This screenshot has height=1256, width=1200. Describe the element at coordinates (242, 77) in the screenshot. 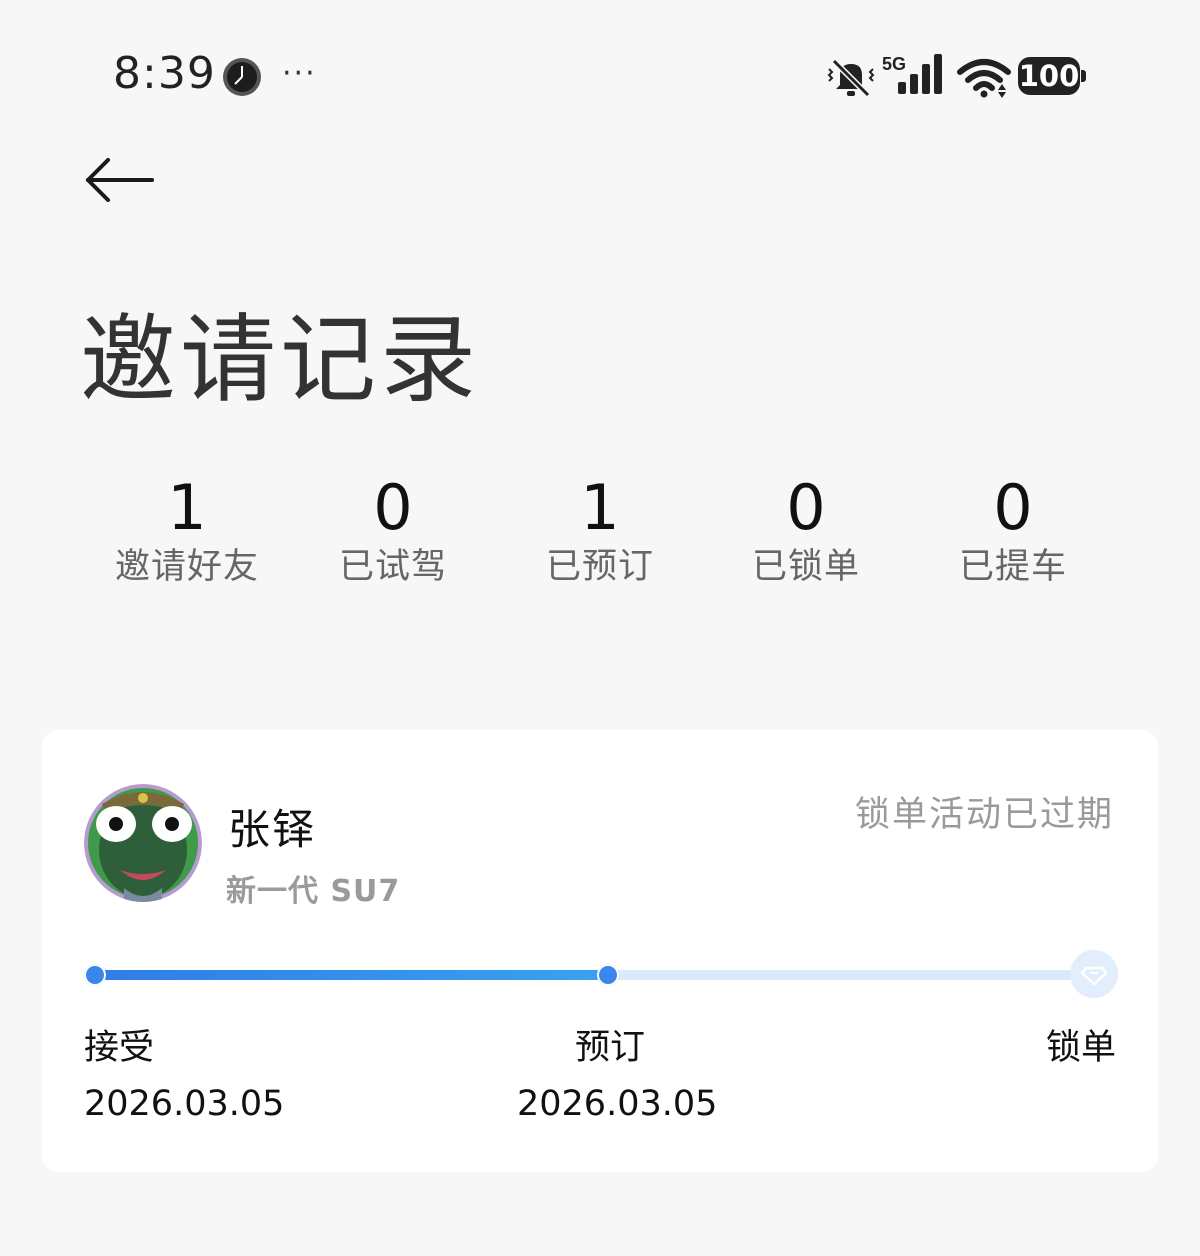

I see `clock-icon` at that location.